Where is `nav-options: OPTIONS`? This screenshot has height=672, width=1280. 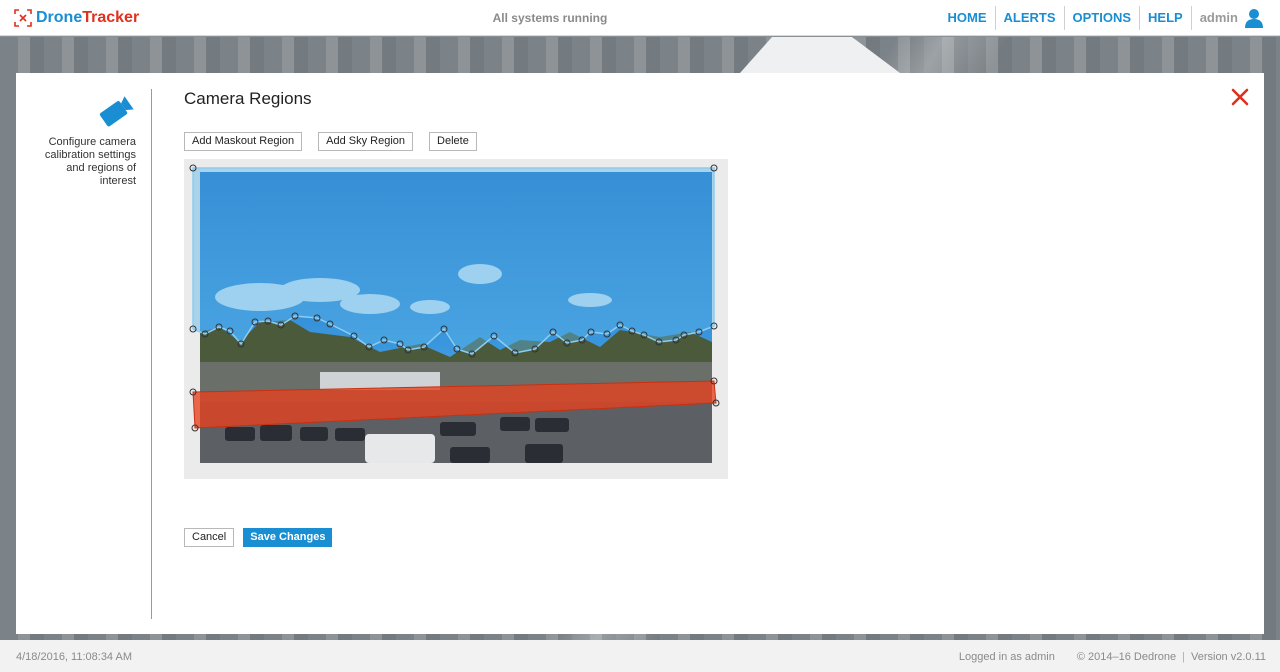 nav-options: OPTIONS is located at coordinates (1103, 18).